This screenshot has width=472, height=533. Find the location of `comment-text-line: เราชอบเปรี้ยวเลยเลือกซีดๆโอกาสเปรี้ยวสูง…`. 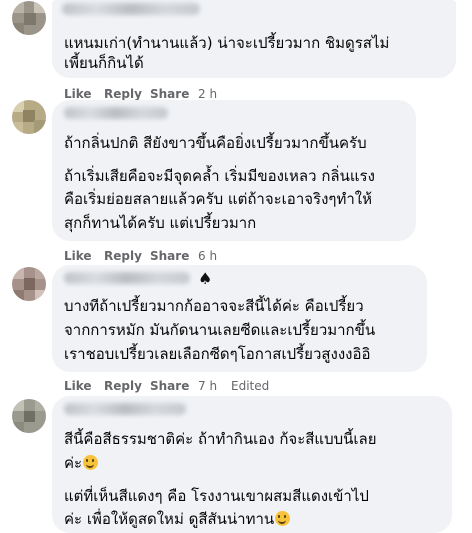

comment-text-line: เราชอบเปรี้ยวเลยเลือกซีดๆโอกาสเปรี้ยวสูง… is located at coordinates (217, 354).